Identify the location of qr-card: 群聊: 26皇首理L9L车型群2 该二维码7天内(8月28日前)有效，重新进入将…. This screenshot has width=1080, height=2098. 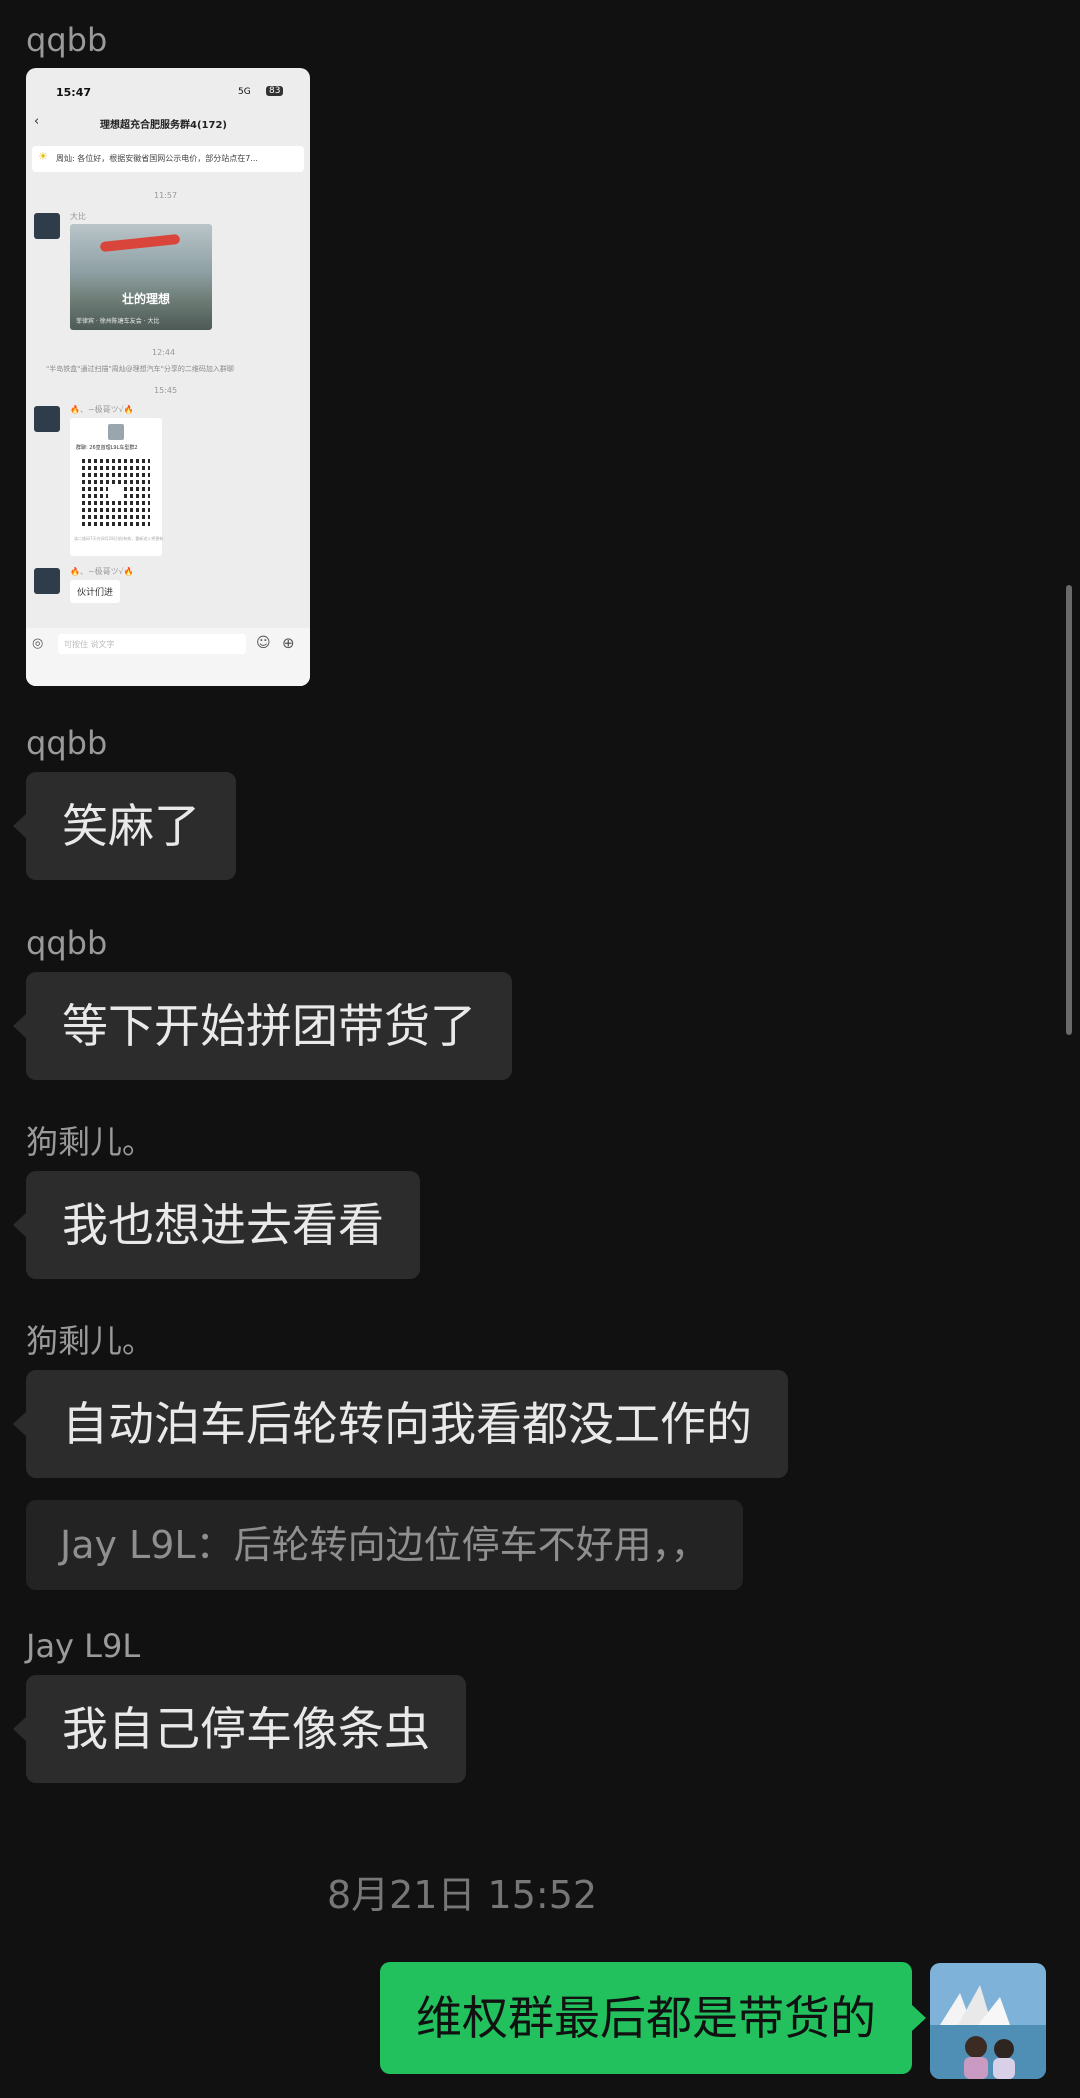
(117, 487).